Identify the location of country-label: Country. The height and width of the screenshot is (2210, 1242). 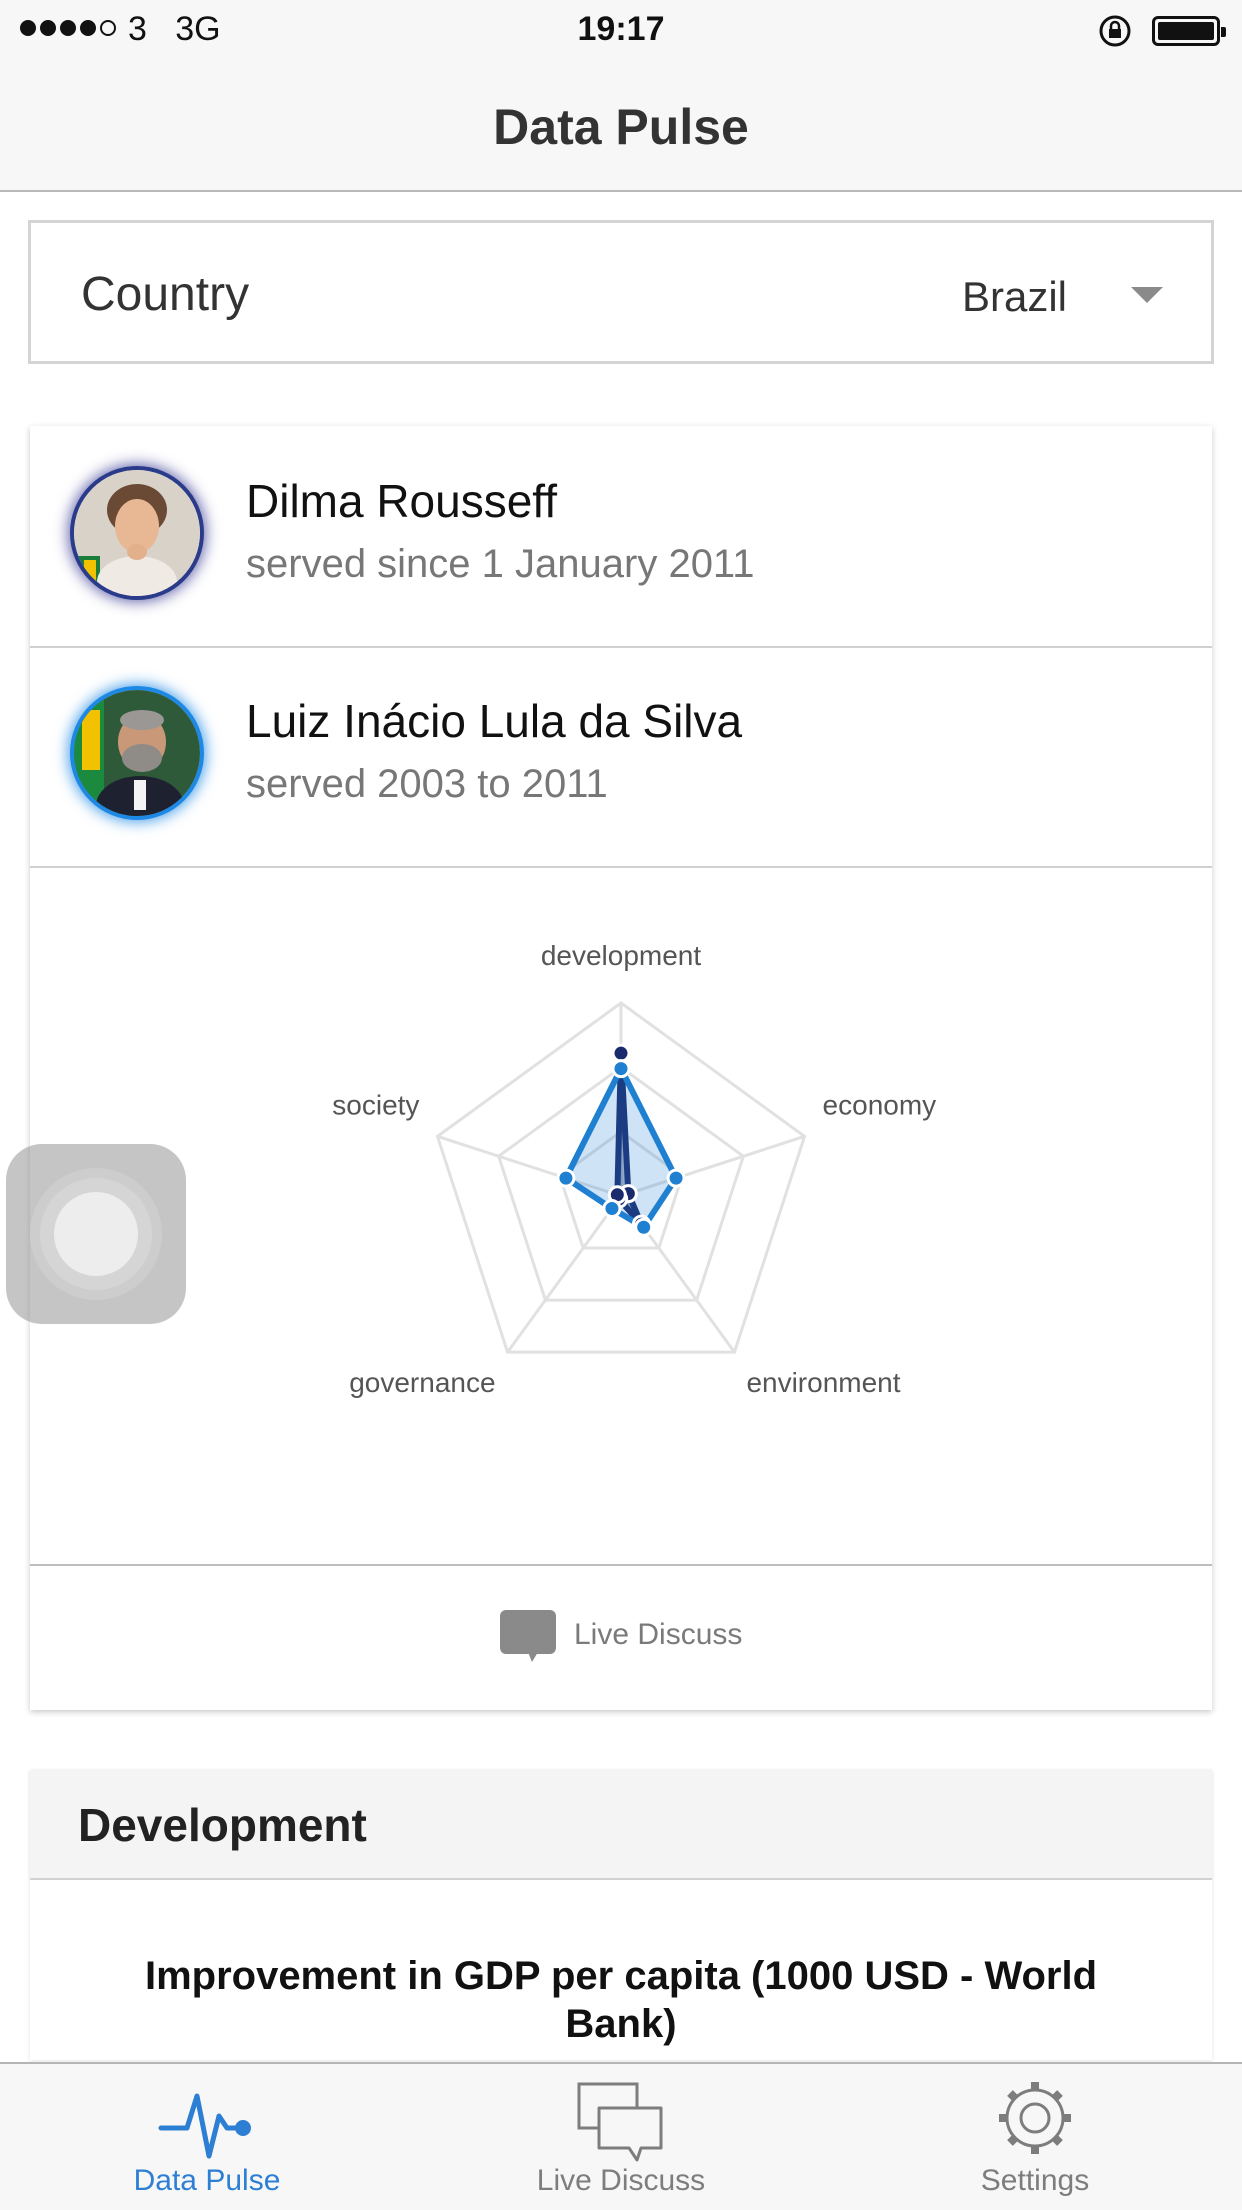
(165, 294).